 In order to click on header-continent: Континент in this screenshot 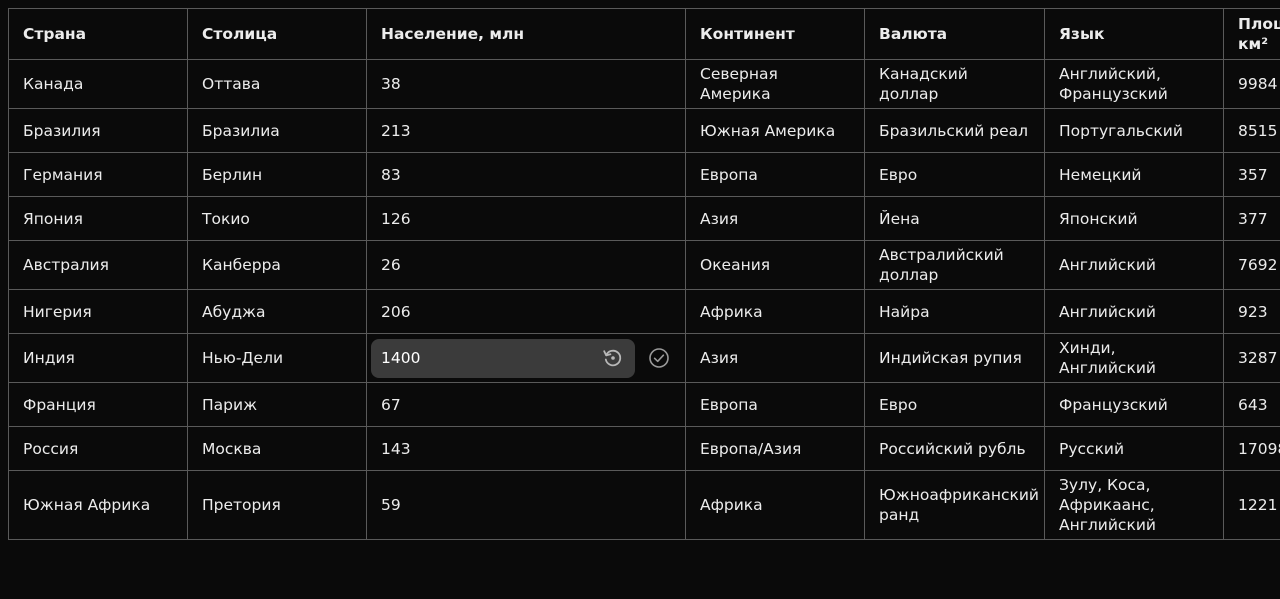, I will do `click(775, 34)`.